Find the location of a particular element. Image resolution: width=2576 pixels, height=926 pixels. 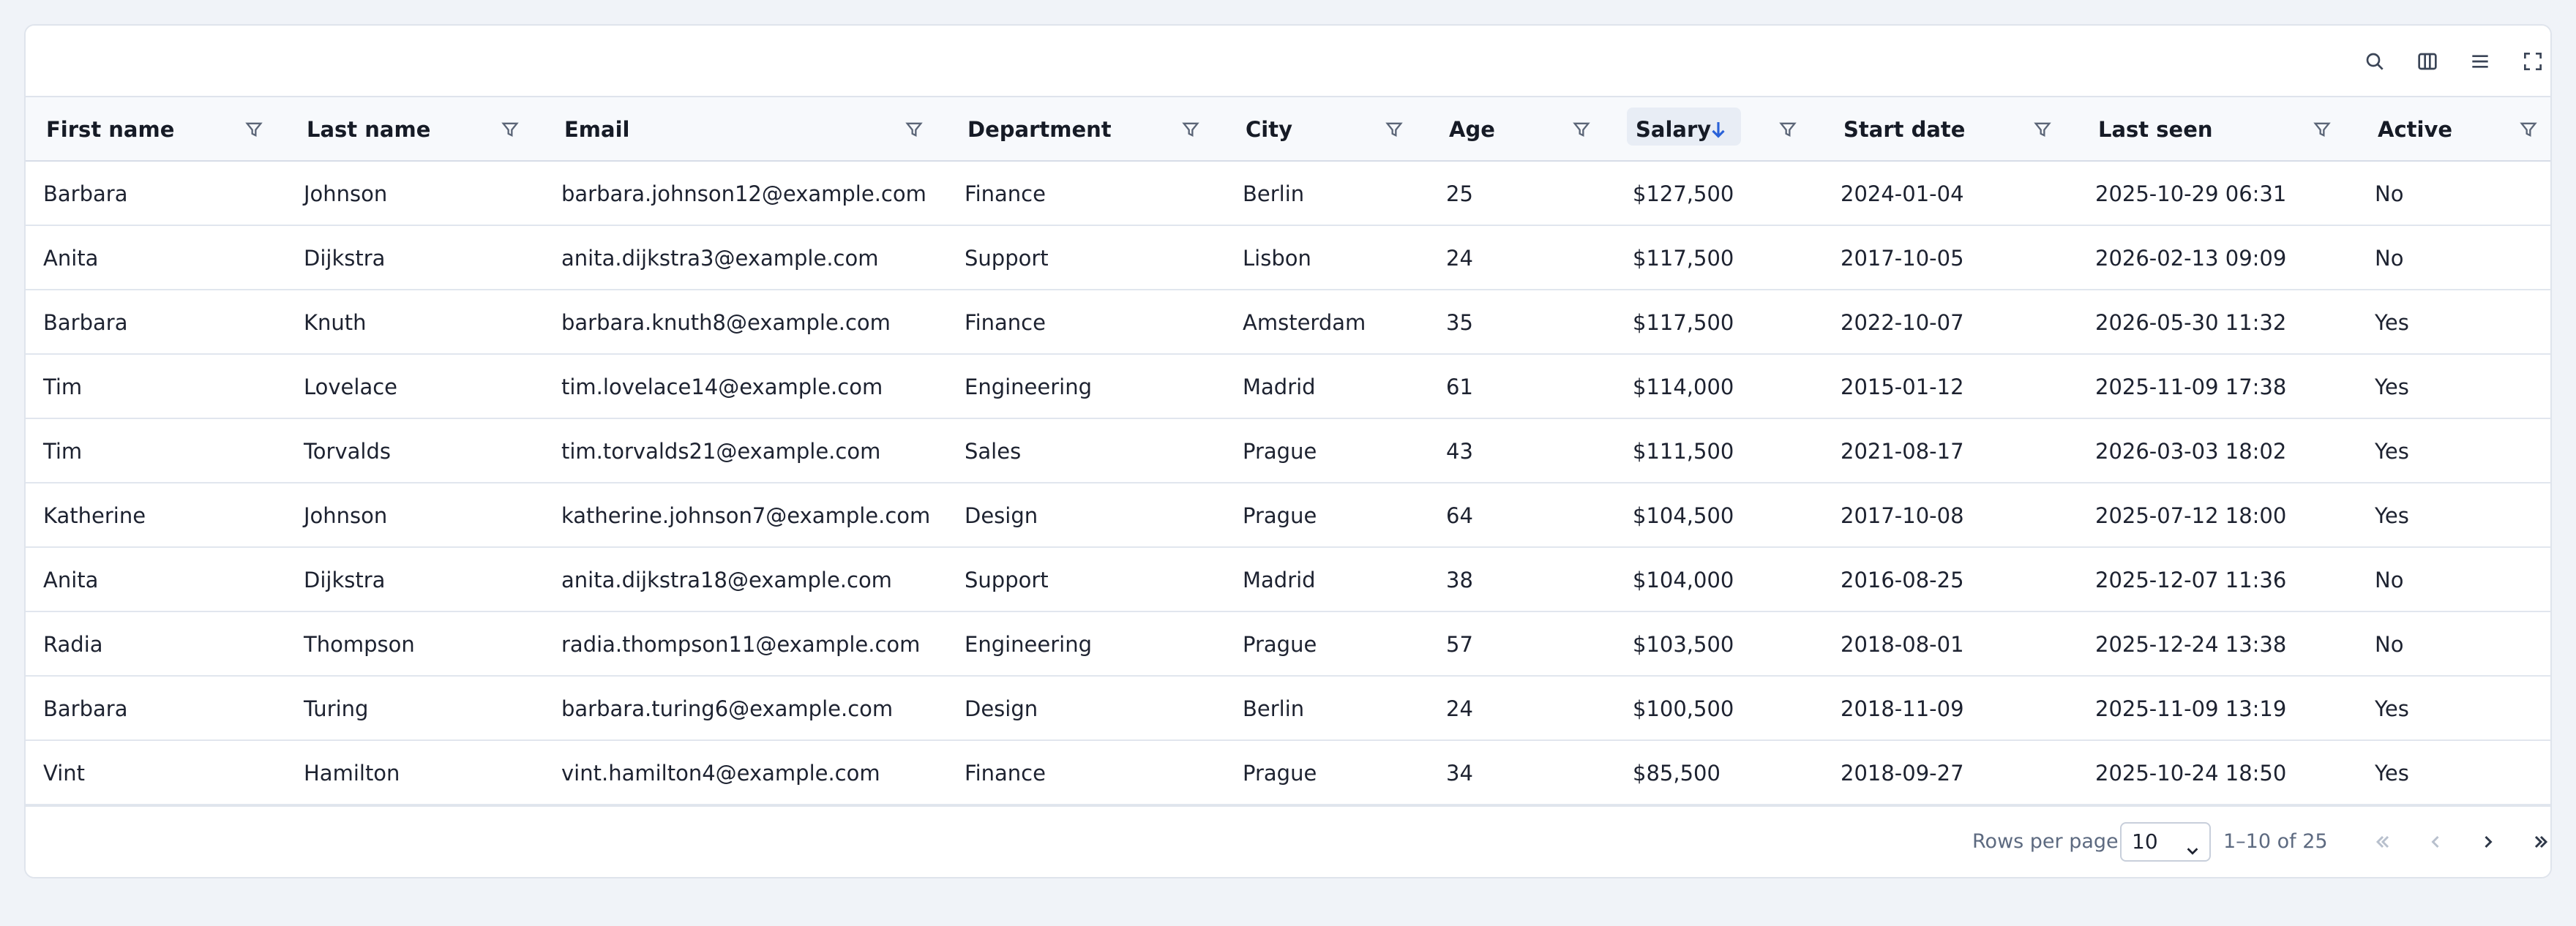

cell-age: 43 is located at coordinates (1459, 451).